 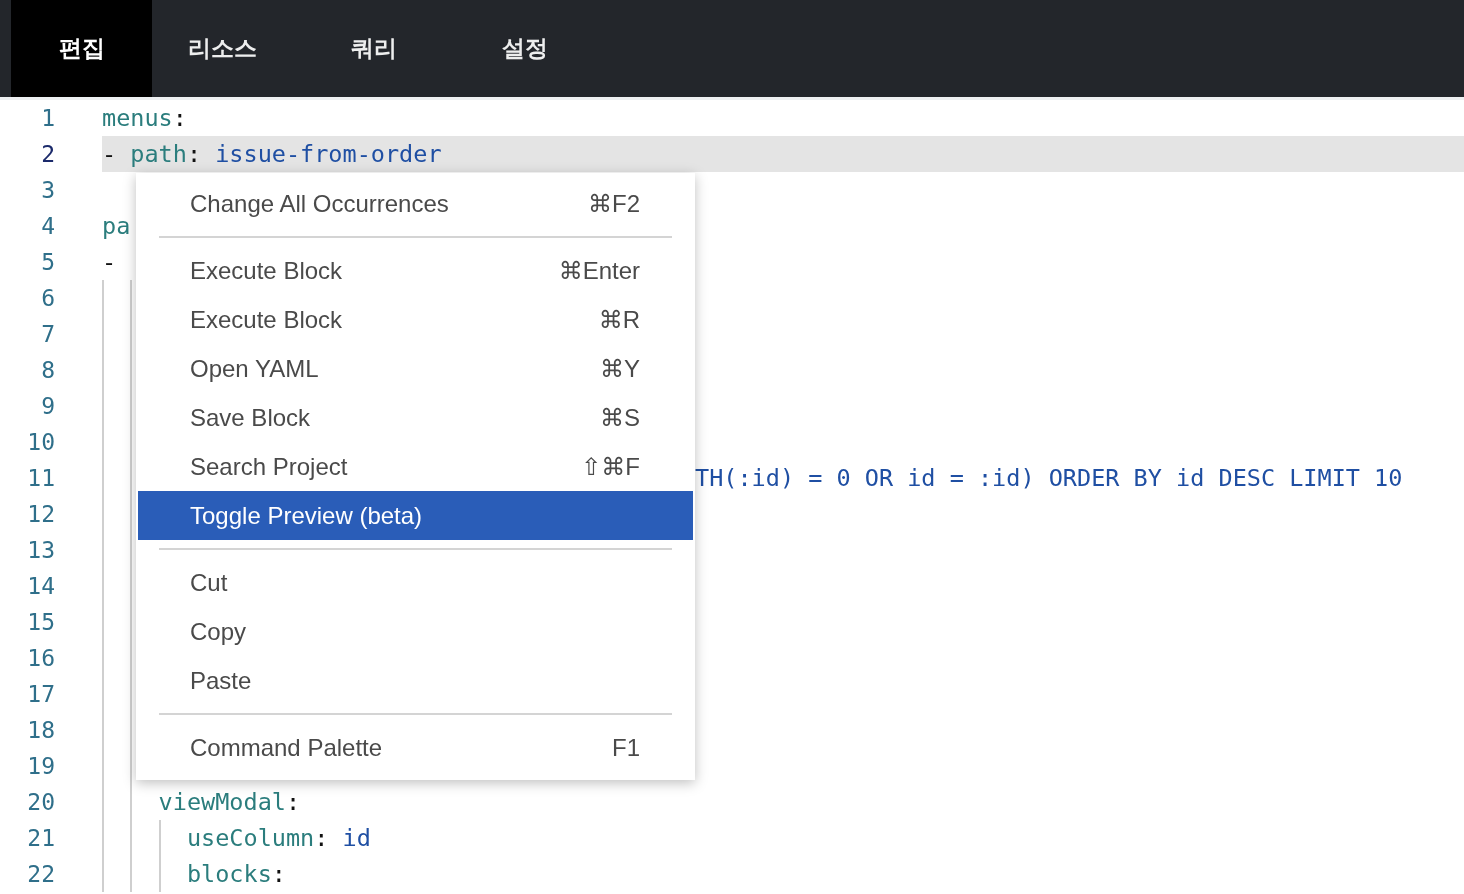 I want to click on nav-tab: 리소스, so click(x=222, y=48).